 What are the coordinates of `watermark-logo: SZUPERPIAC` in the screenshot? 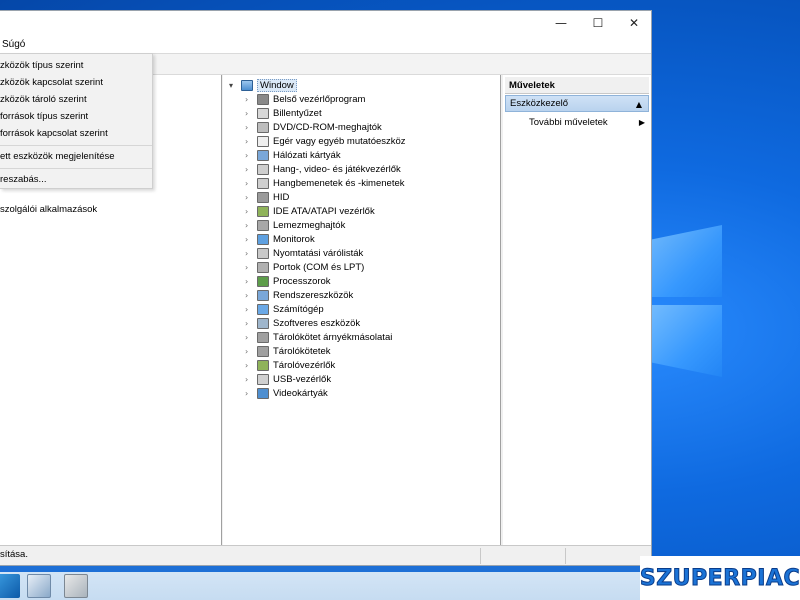 It's located at (719, 578).